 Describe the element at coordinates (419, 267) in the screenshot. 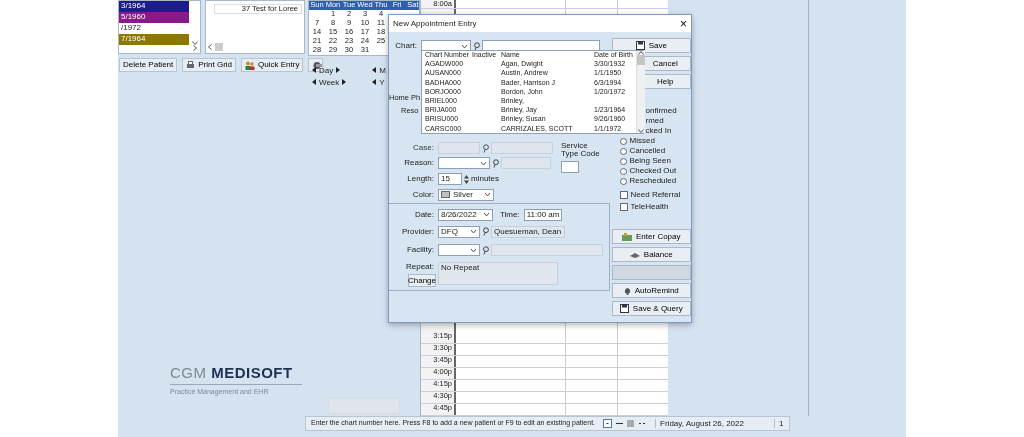

I see `field-label: Repeat:` at that location.